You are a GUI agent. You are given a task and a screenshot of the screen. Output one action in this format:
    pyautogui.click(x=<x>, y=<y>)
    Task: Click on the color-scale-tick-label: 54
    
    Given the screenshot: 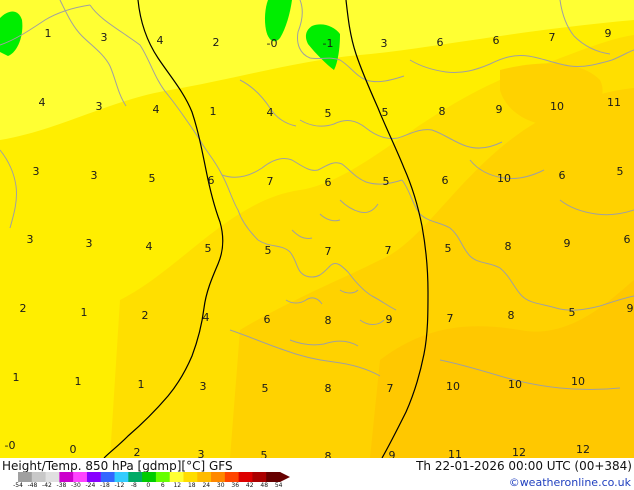 What is the action you would take?
    pyautogui.click(x=278, y=485)
    